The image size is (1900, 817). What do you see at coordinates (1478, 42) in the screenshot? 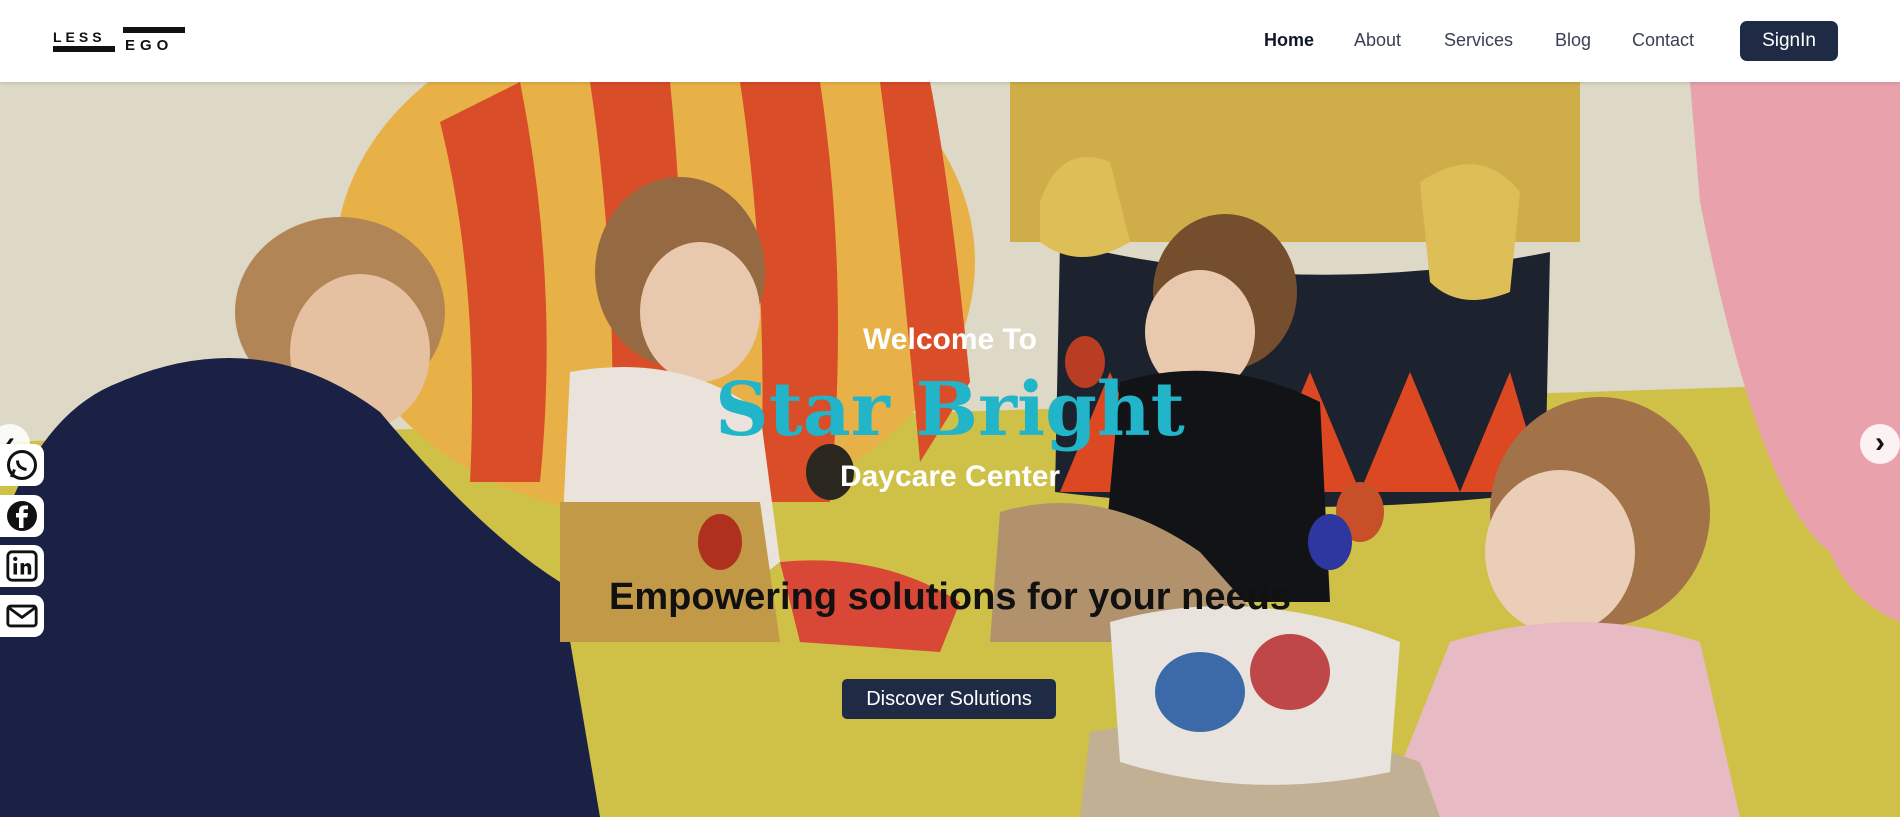
I see `nav-services: Services` at bounding box center [1478, 42].